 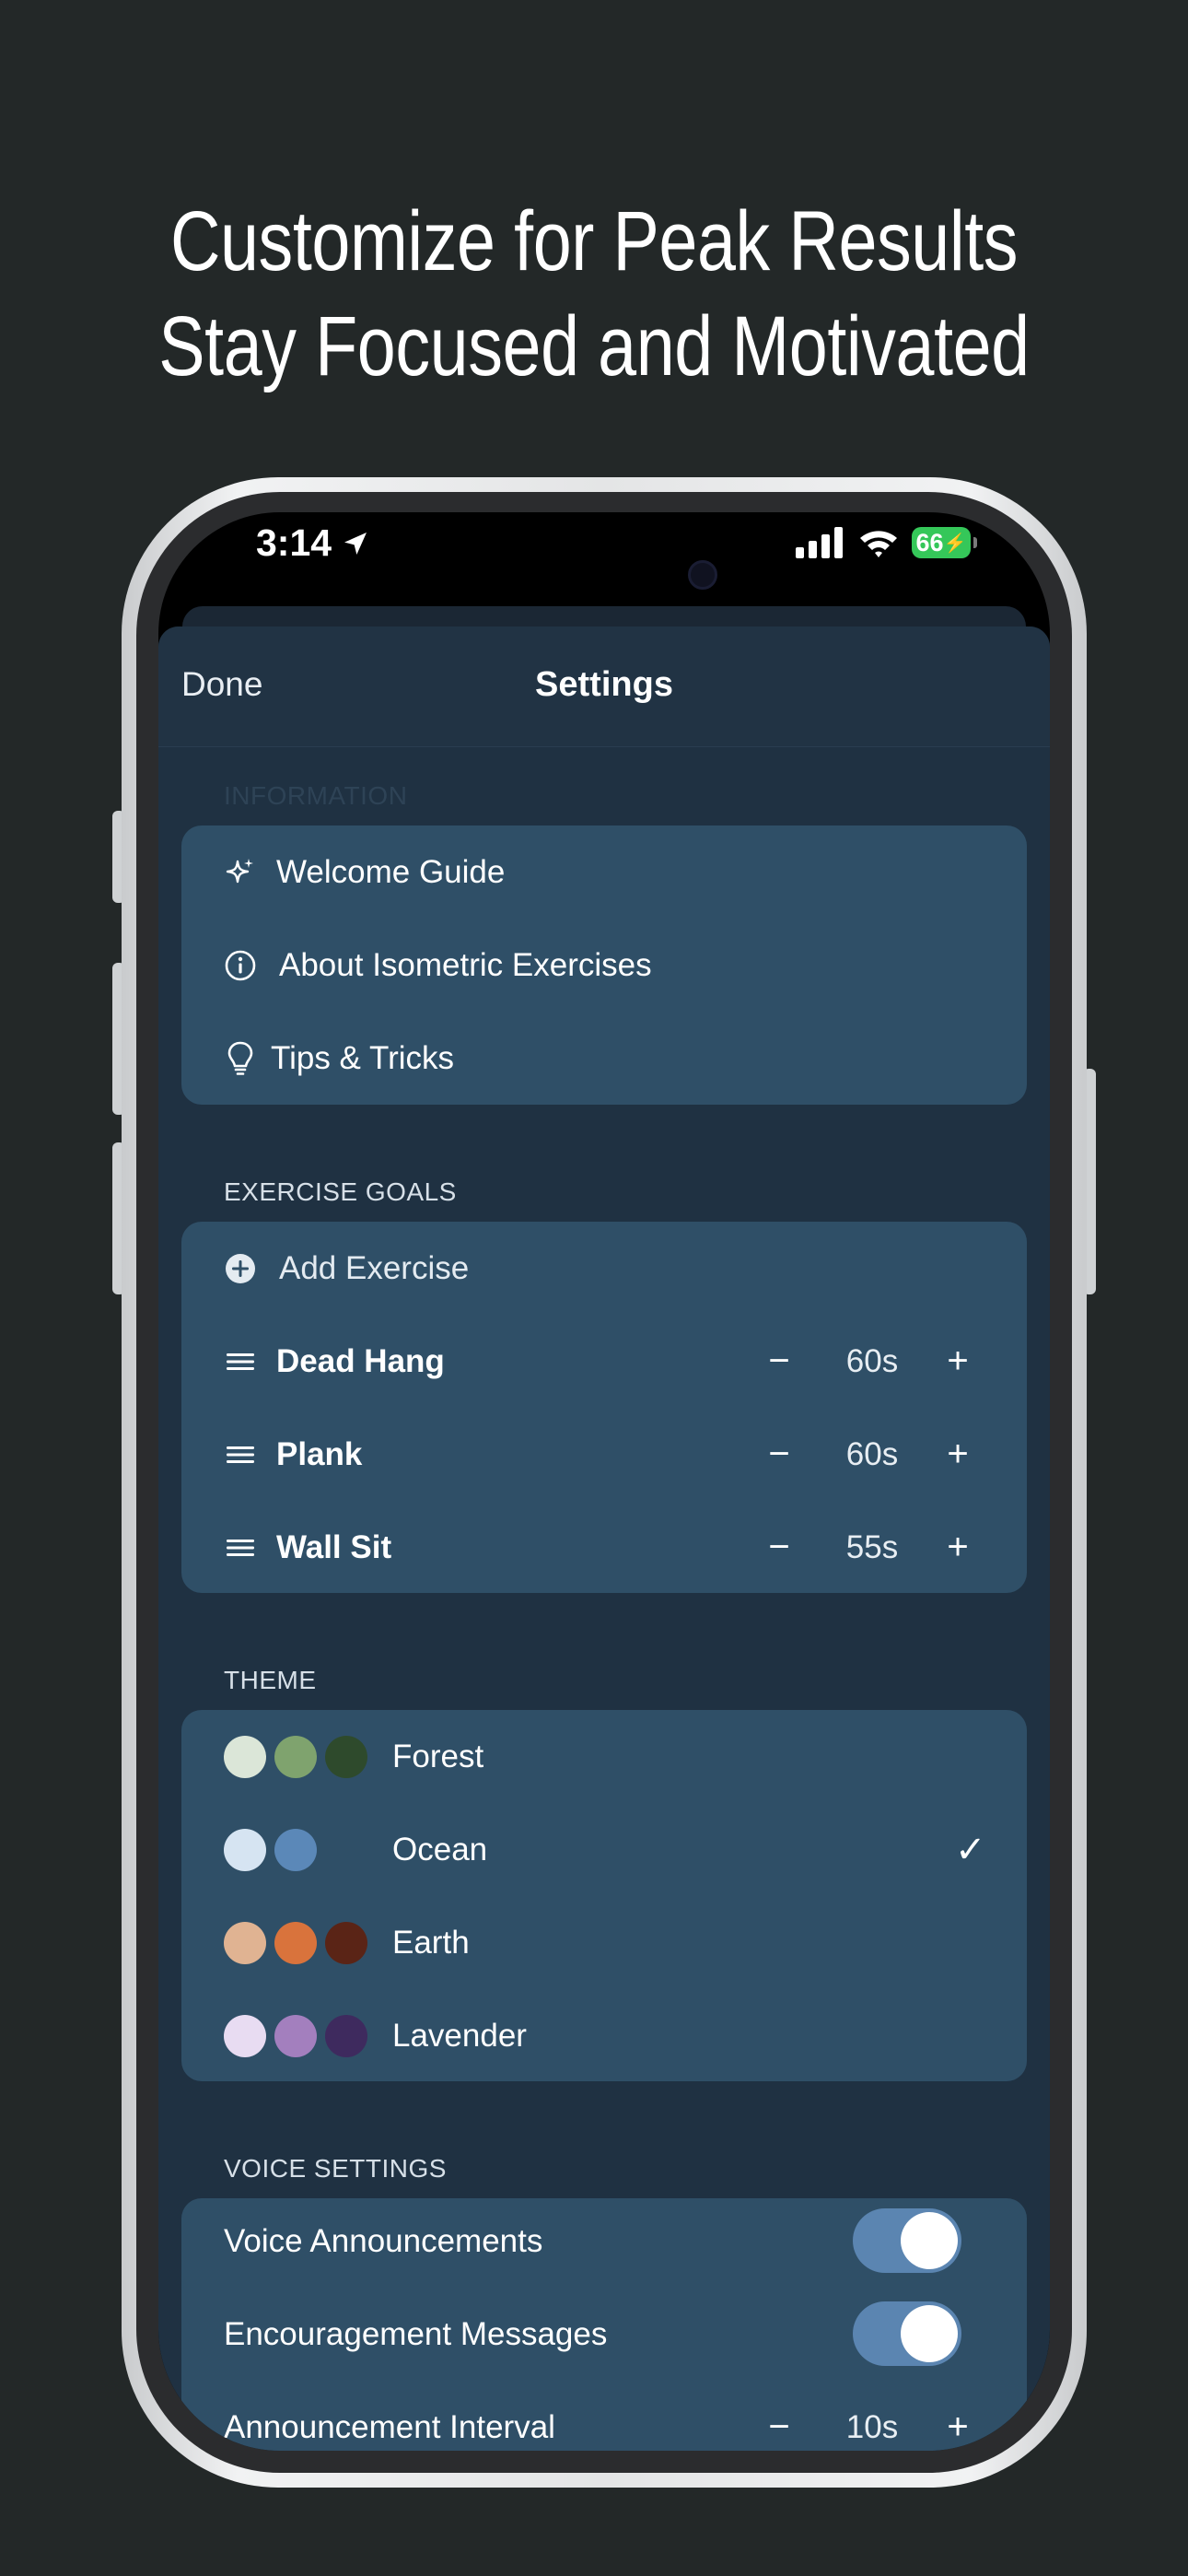 I want to click on status-time: 3:14, so click(x=313, y=543).